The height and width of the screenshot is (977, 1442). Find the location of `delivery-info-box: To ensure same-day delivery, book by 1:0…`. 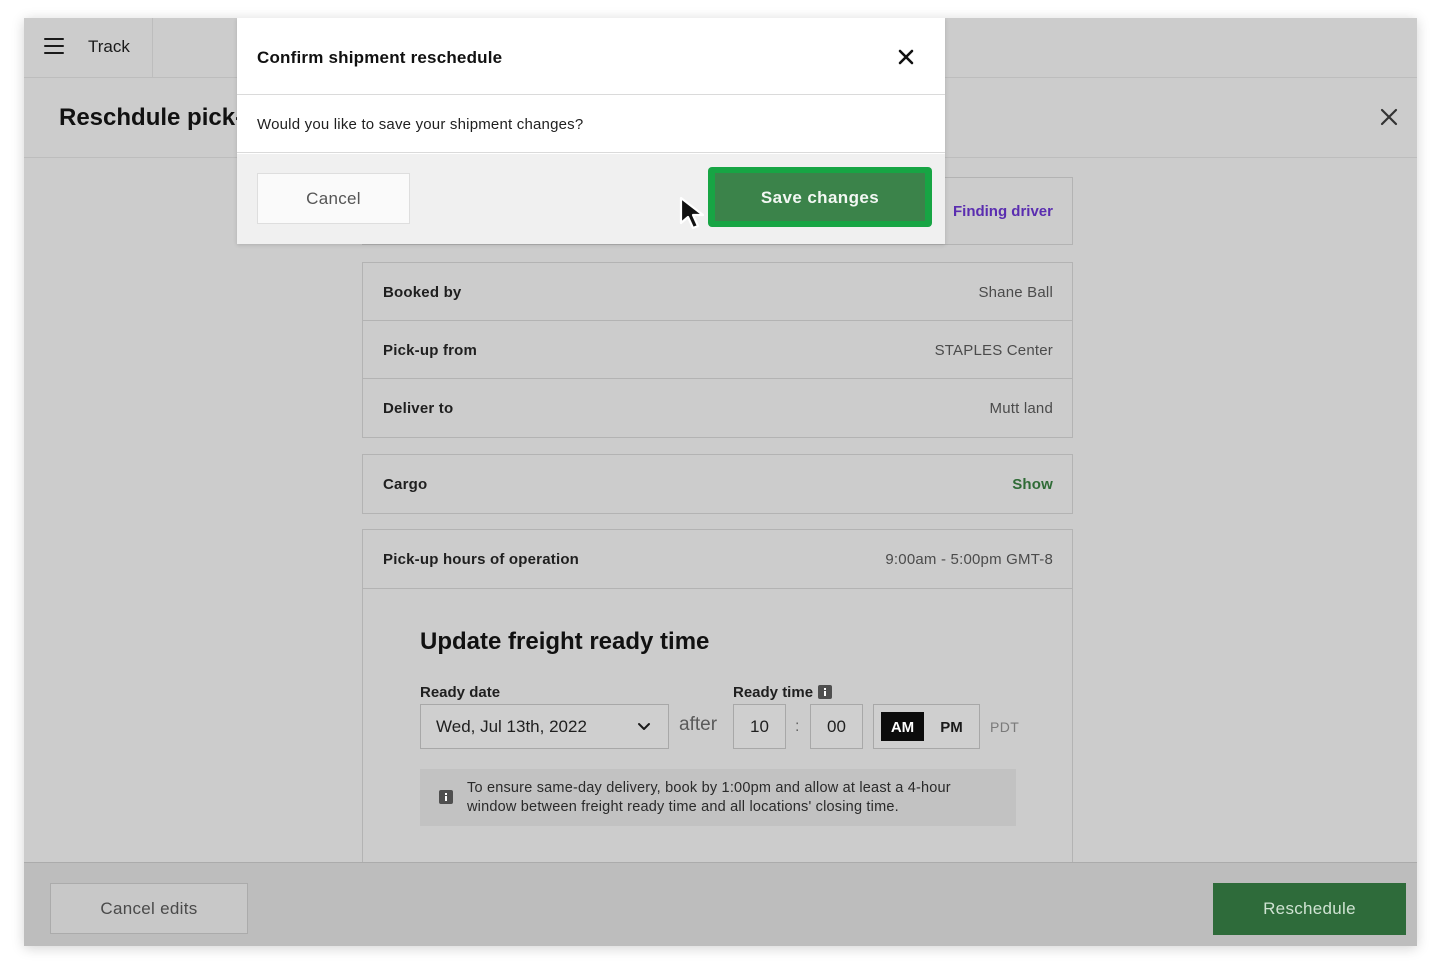

delivery-info-box: To ensure same-day delivery, book by 1:0… is located at coordinates (718, 797).